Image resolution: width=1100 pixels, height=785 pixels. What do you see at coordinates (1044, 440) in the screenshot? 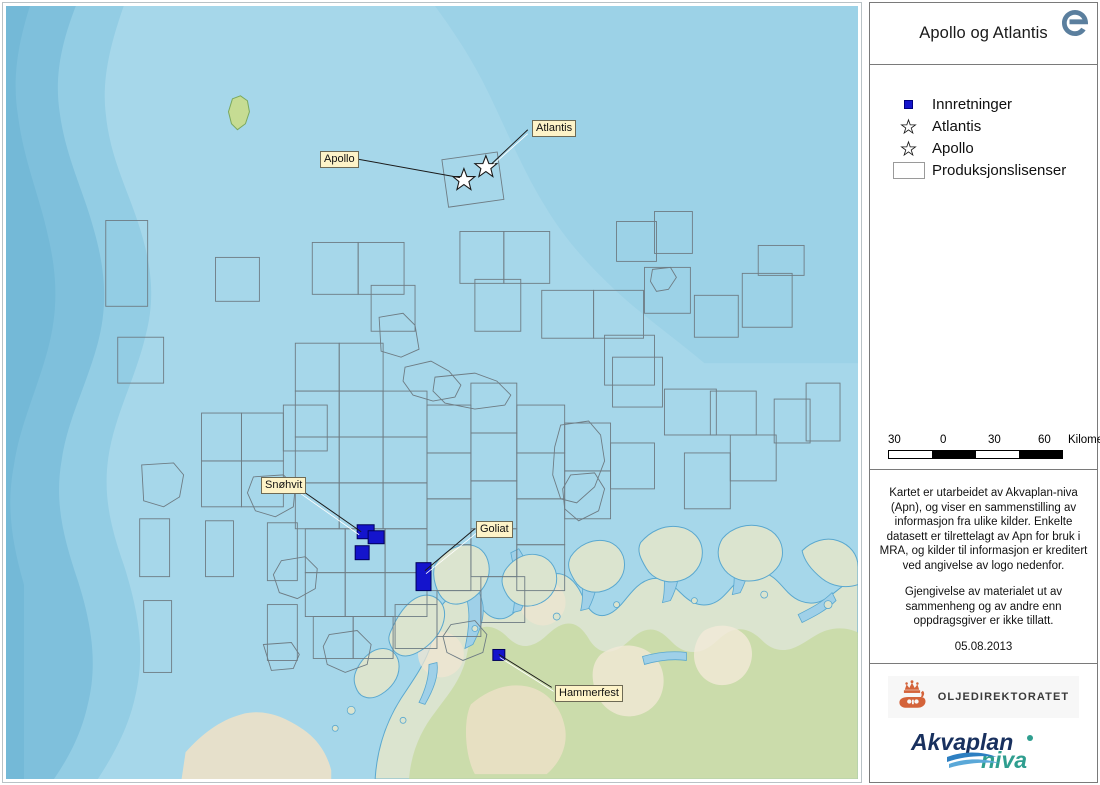
I see `scalebar-tick-3: 60` at bounding box center [1044, 440].